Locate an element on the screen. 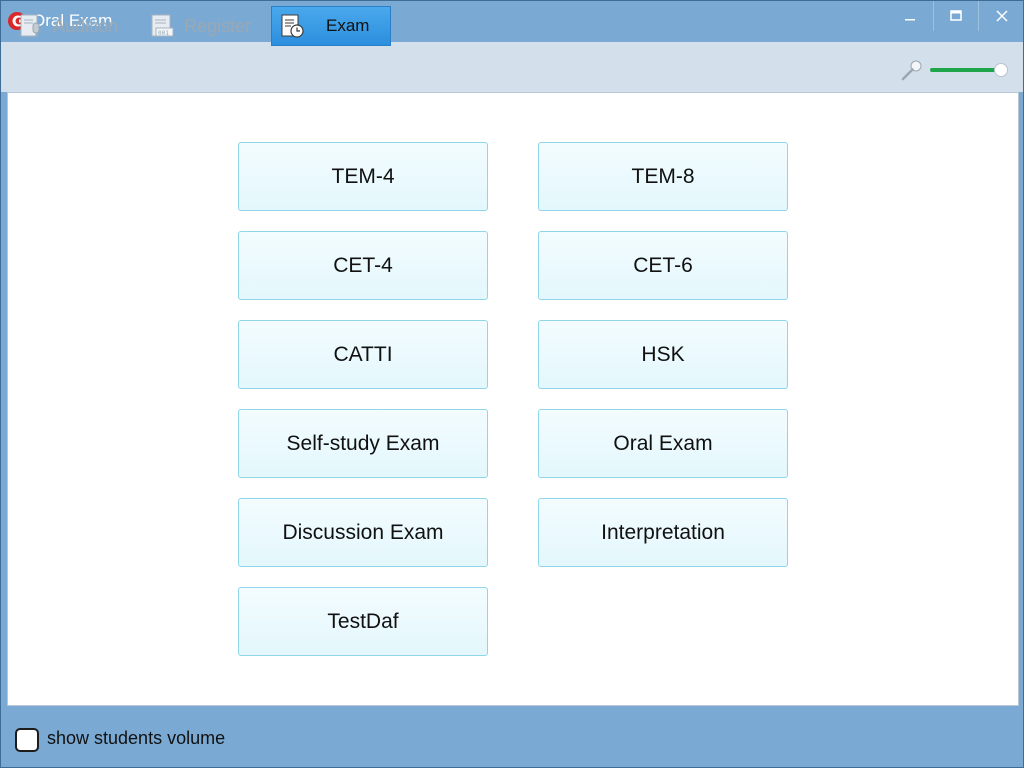  close-button is located at coordinates (1001, 16).